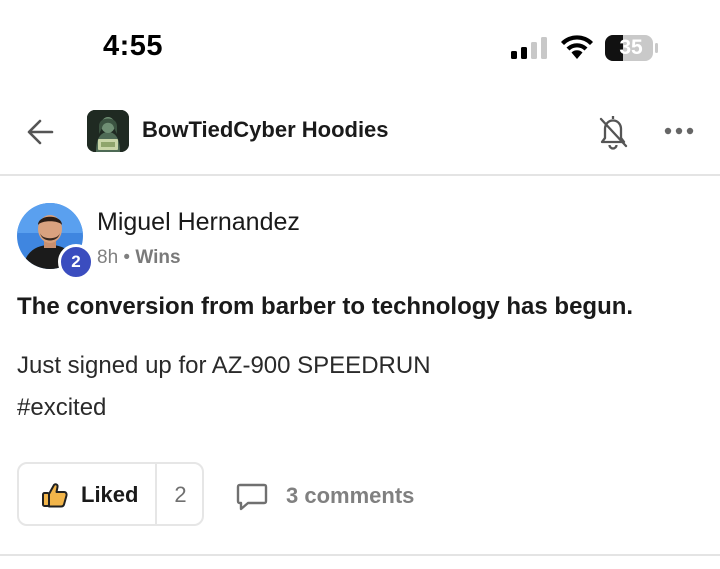 This screenshot has width=720, height=569. I want to click on arrow-left-icon, so click(40, 132).